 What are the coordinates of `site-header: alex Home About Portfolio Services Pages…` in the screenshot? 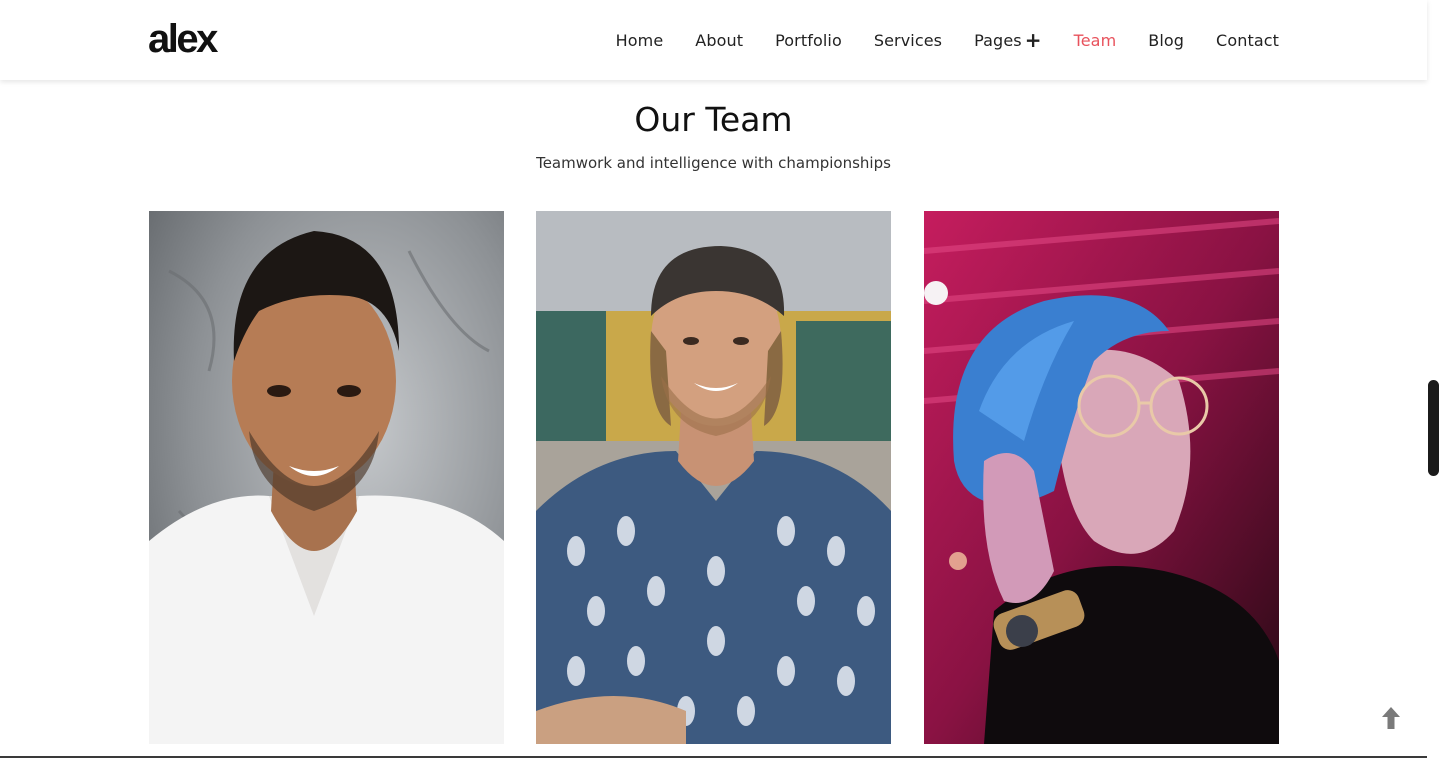 It's located at (713, 40).